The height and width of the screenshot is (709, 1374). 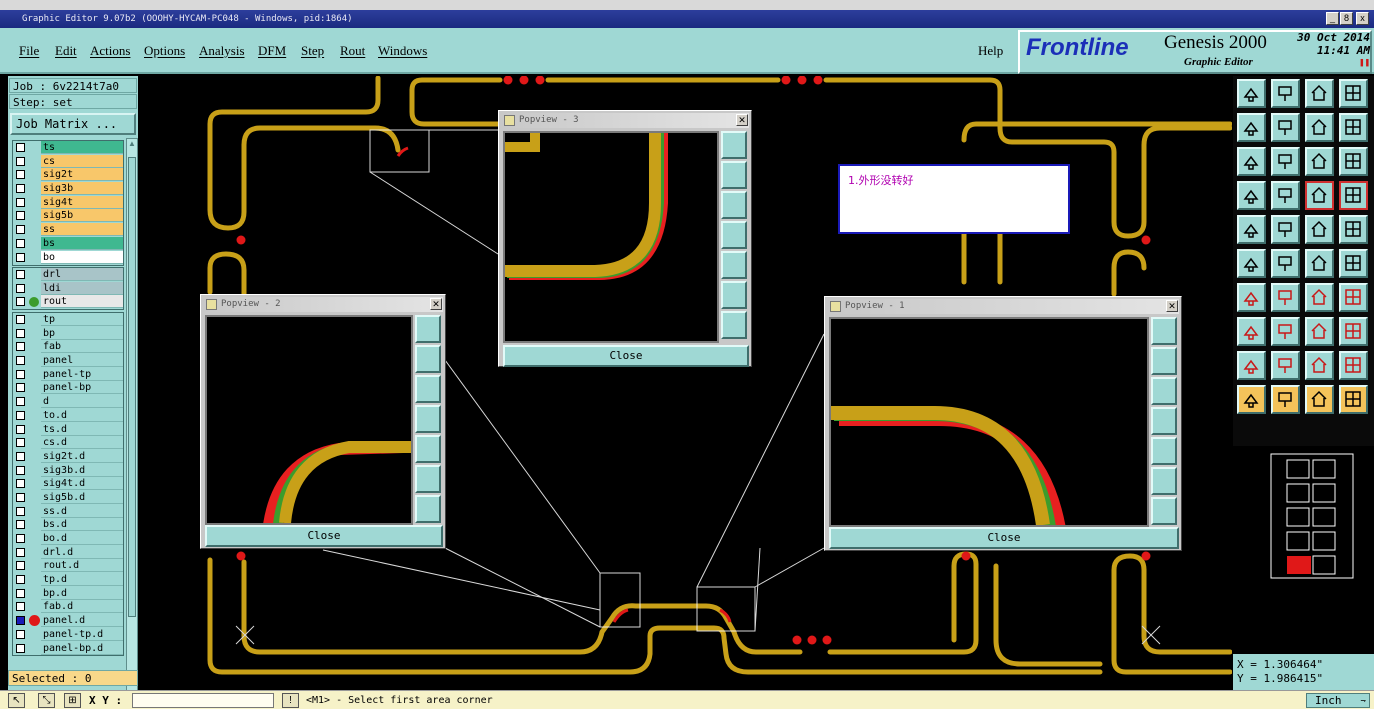 I want to click on layer-row-bo.d: bo.d, so click(x=68, y=539).